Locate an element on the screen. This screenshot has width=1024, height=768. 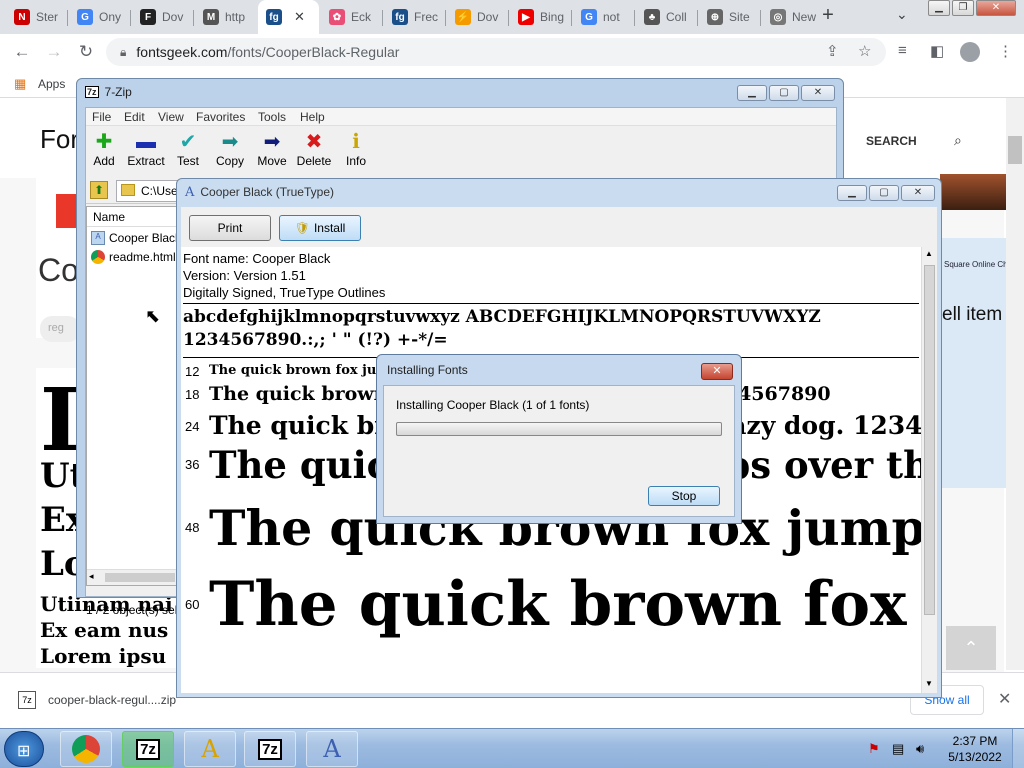
7zip-minimize-button: ▁ is located at coordinates (752, 93).